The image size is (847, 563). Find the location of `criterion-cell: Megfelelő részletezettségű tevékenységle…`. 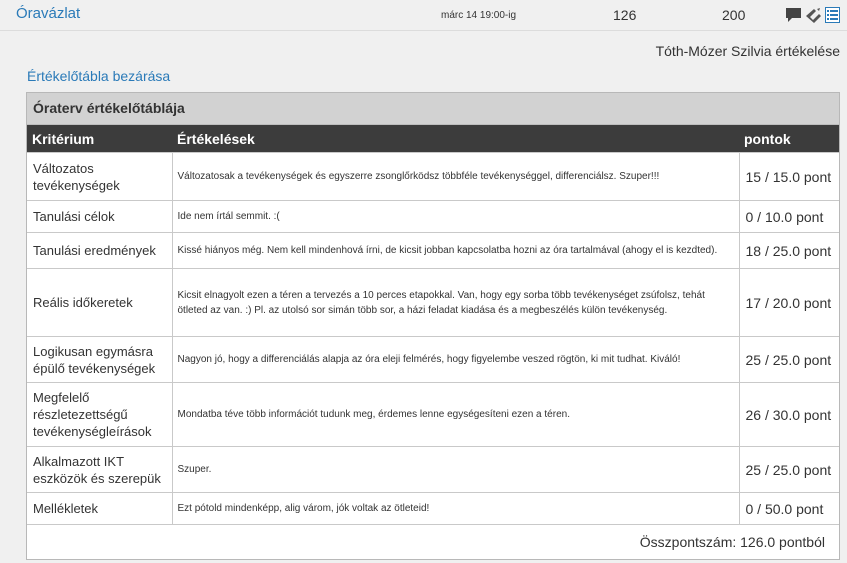

criterion-cell: Megfelelő részletezettségű tevékenységle… is located at coordinates (100, 414).